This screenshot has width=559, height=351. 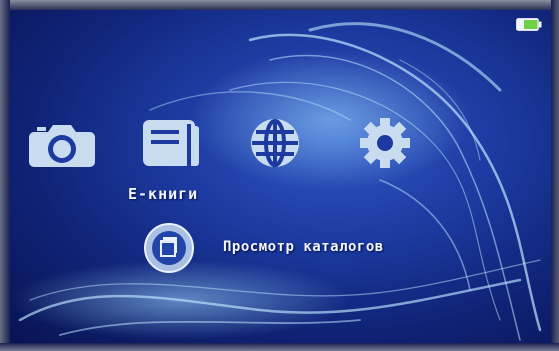 I want to click on battery-icon, so click(x=529, y=24).